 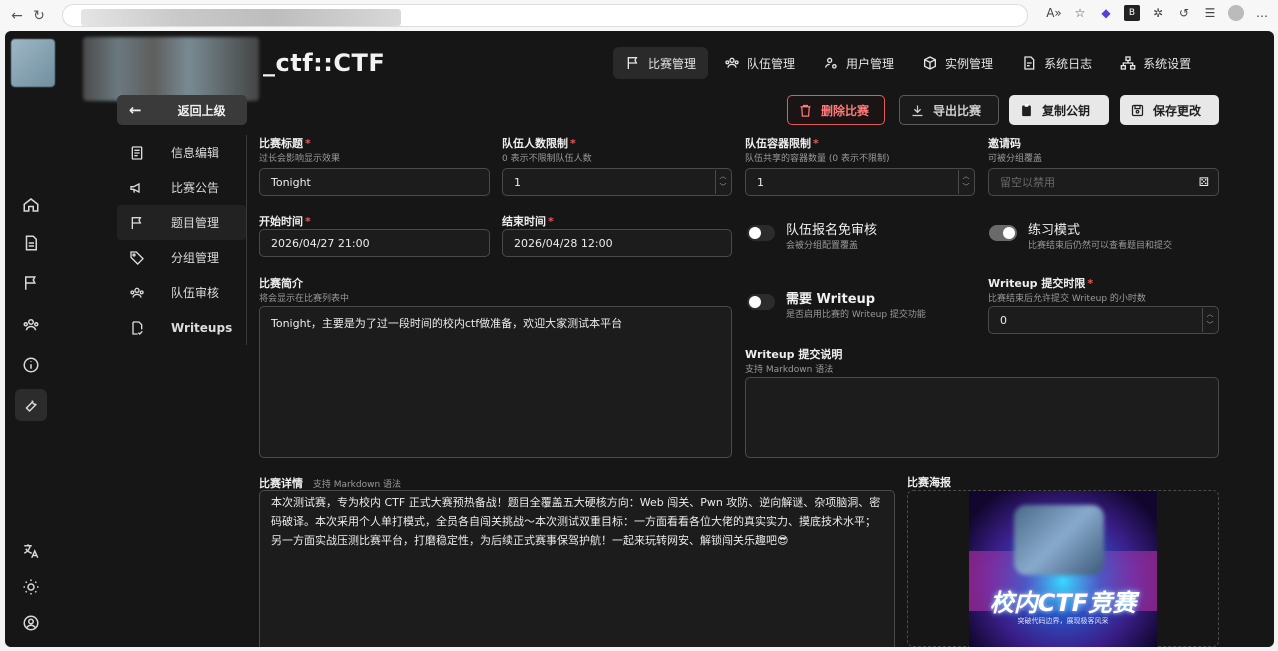 What do you see at coordinates (1204, 182) in the screenshot?
I see `generate-code-icon: ⚄` at bounding box center [1204, 182].